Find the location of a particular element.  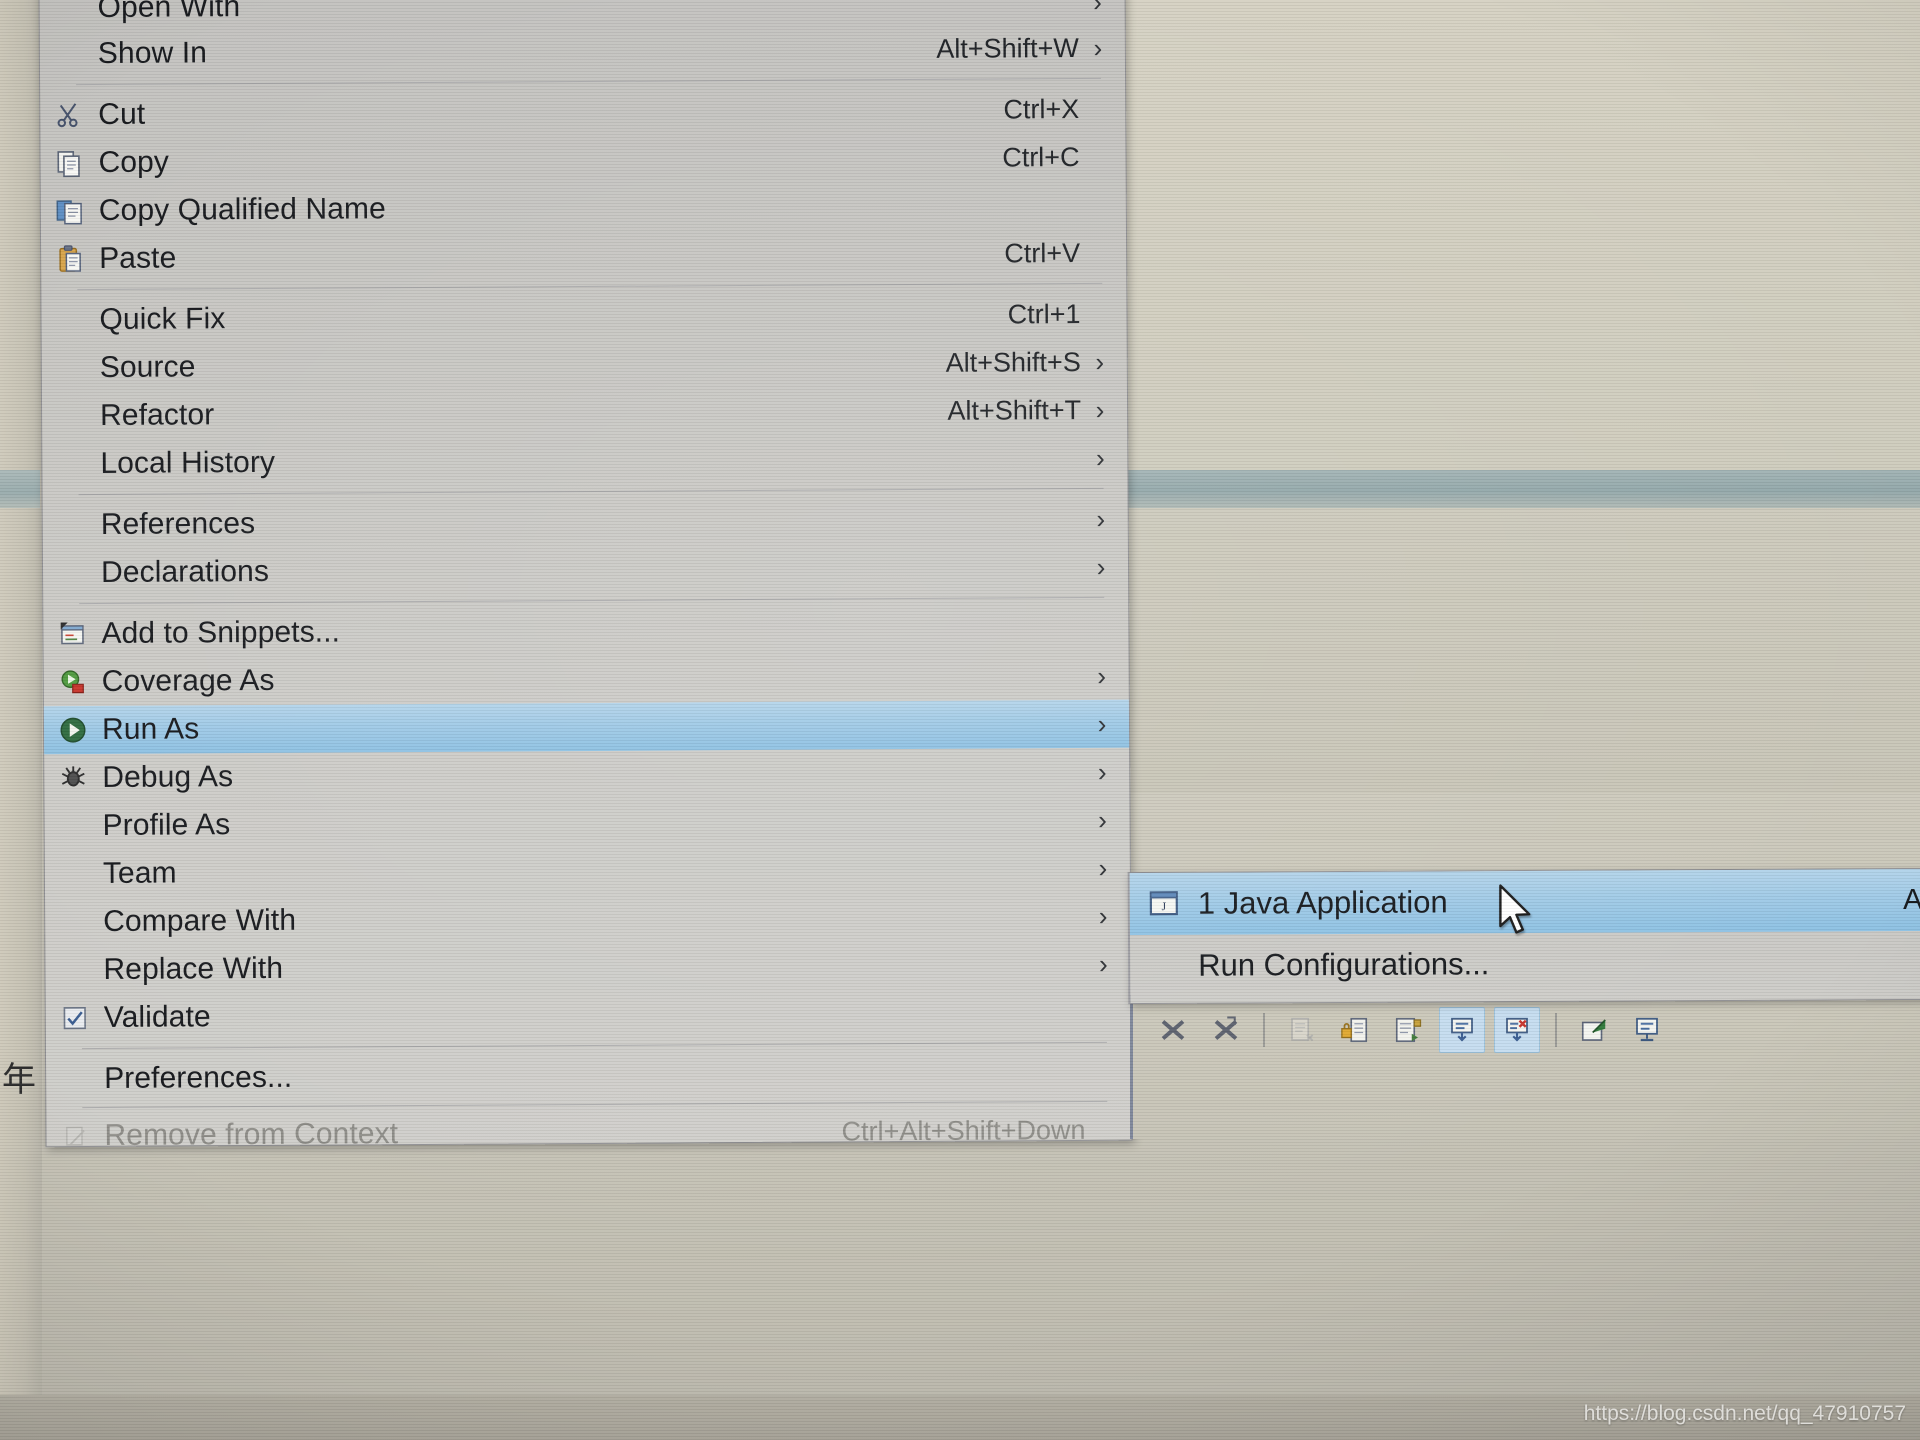

remove-from-context-icon is located at coordinates (75, 1136).